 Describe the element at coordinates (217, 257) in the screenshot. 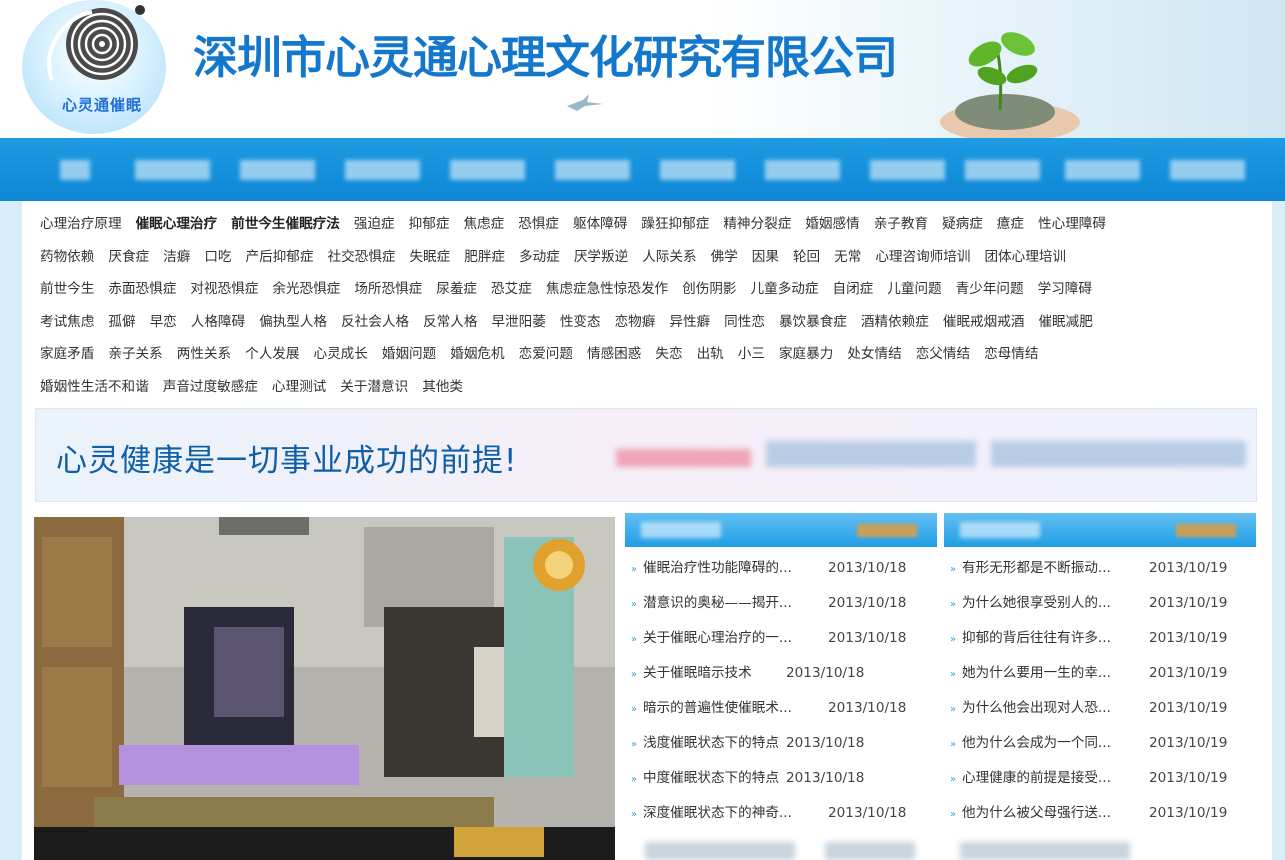

I see `category-tag-link: 口吃` at that location.